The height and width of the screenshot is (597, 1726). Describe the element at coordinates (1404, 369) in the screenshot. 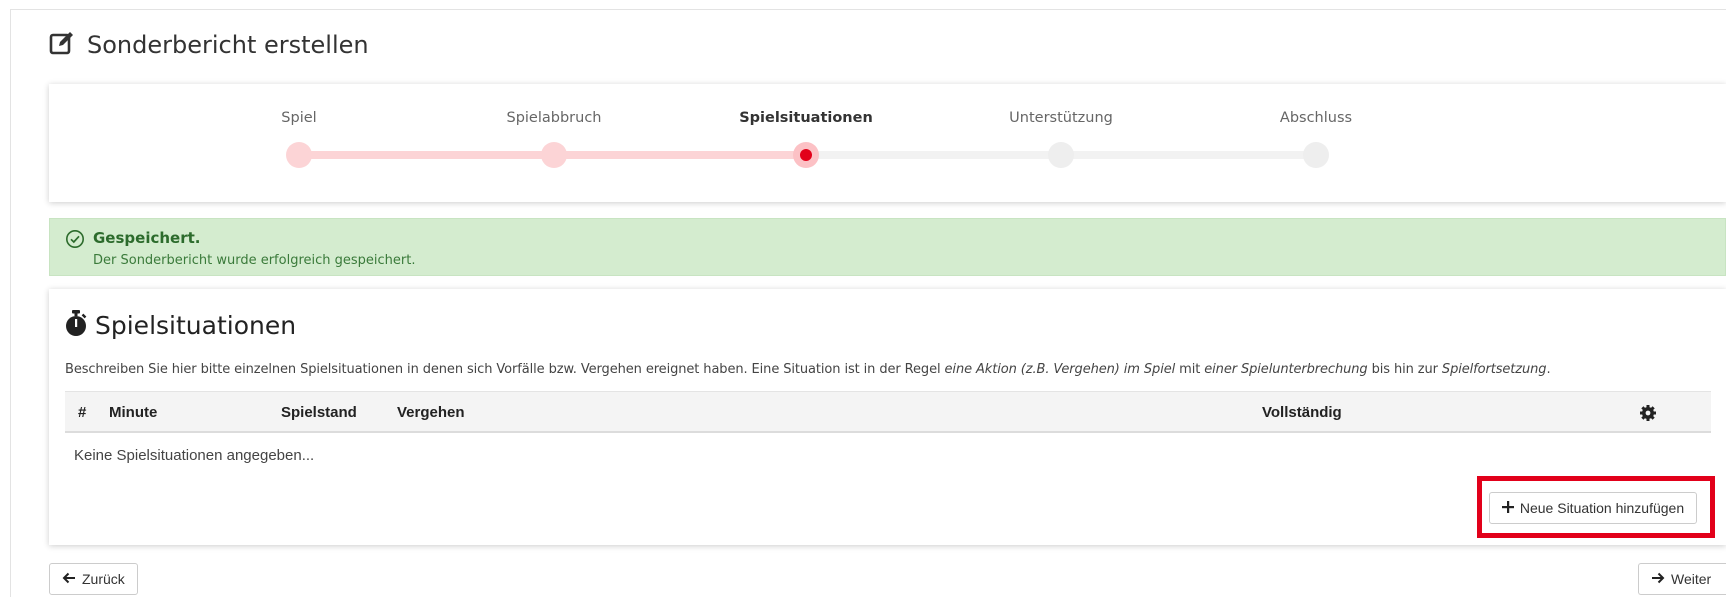

I see `description-text: bis hin zur` at that location.